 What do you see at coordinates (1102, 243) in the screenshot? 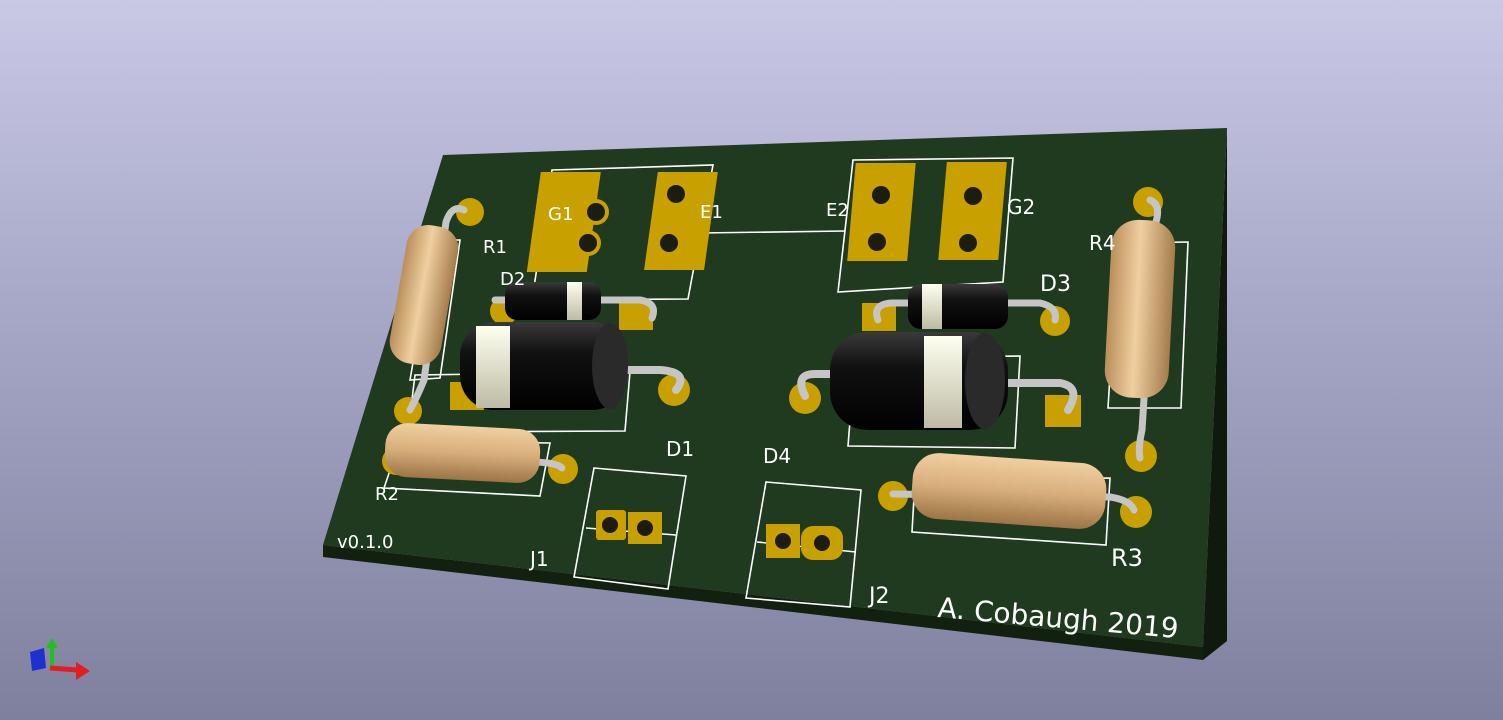
I see `designator-r4: R4` at bounding box center [1102, 243].